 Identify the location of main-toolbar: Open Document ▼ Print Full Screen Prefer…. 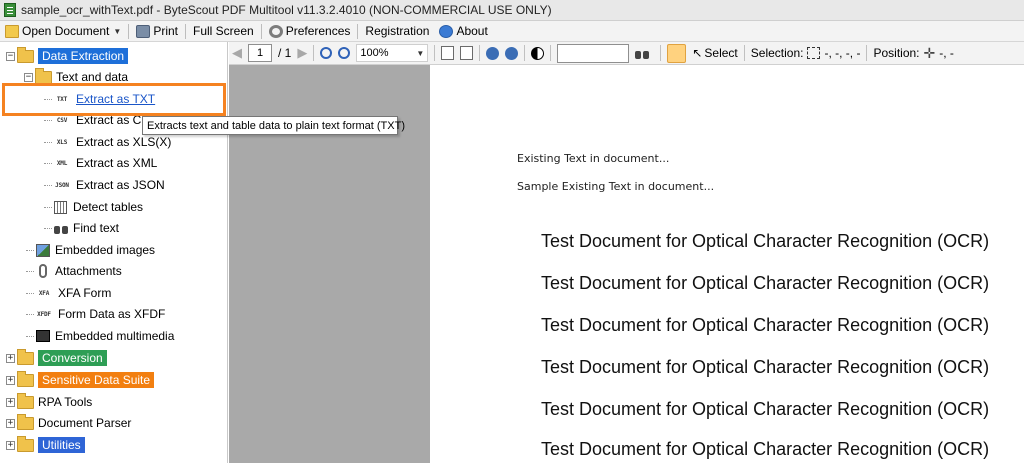
(512, 31).